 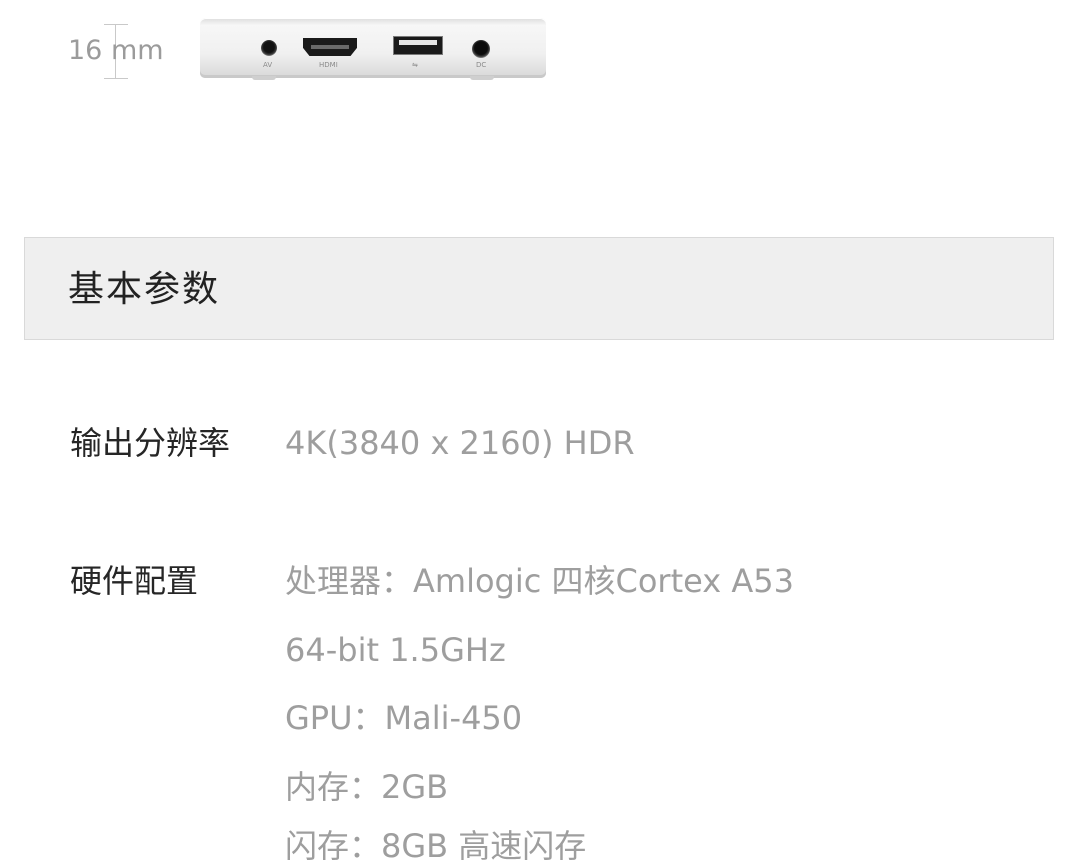 What do you see at coordinates (436, 846) in the screenshot?
I see `spec-value-storage: 闪存：8GB 高速闪存` at bounding box center [436, 846].